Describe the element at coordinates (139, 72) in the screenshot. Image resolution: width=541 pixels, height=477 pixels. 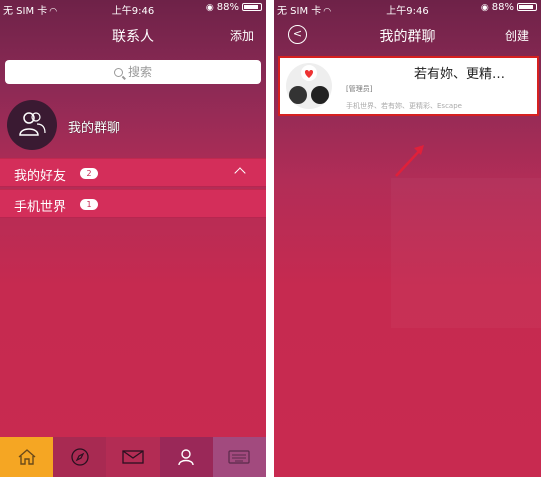
I see `search-placeholder: 搜索` at that location.